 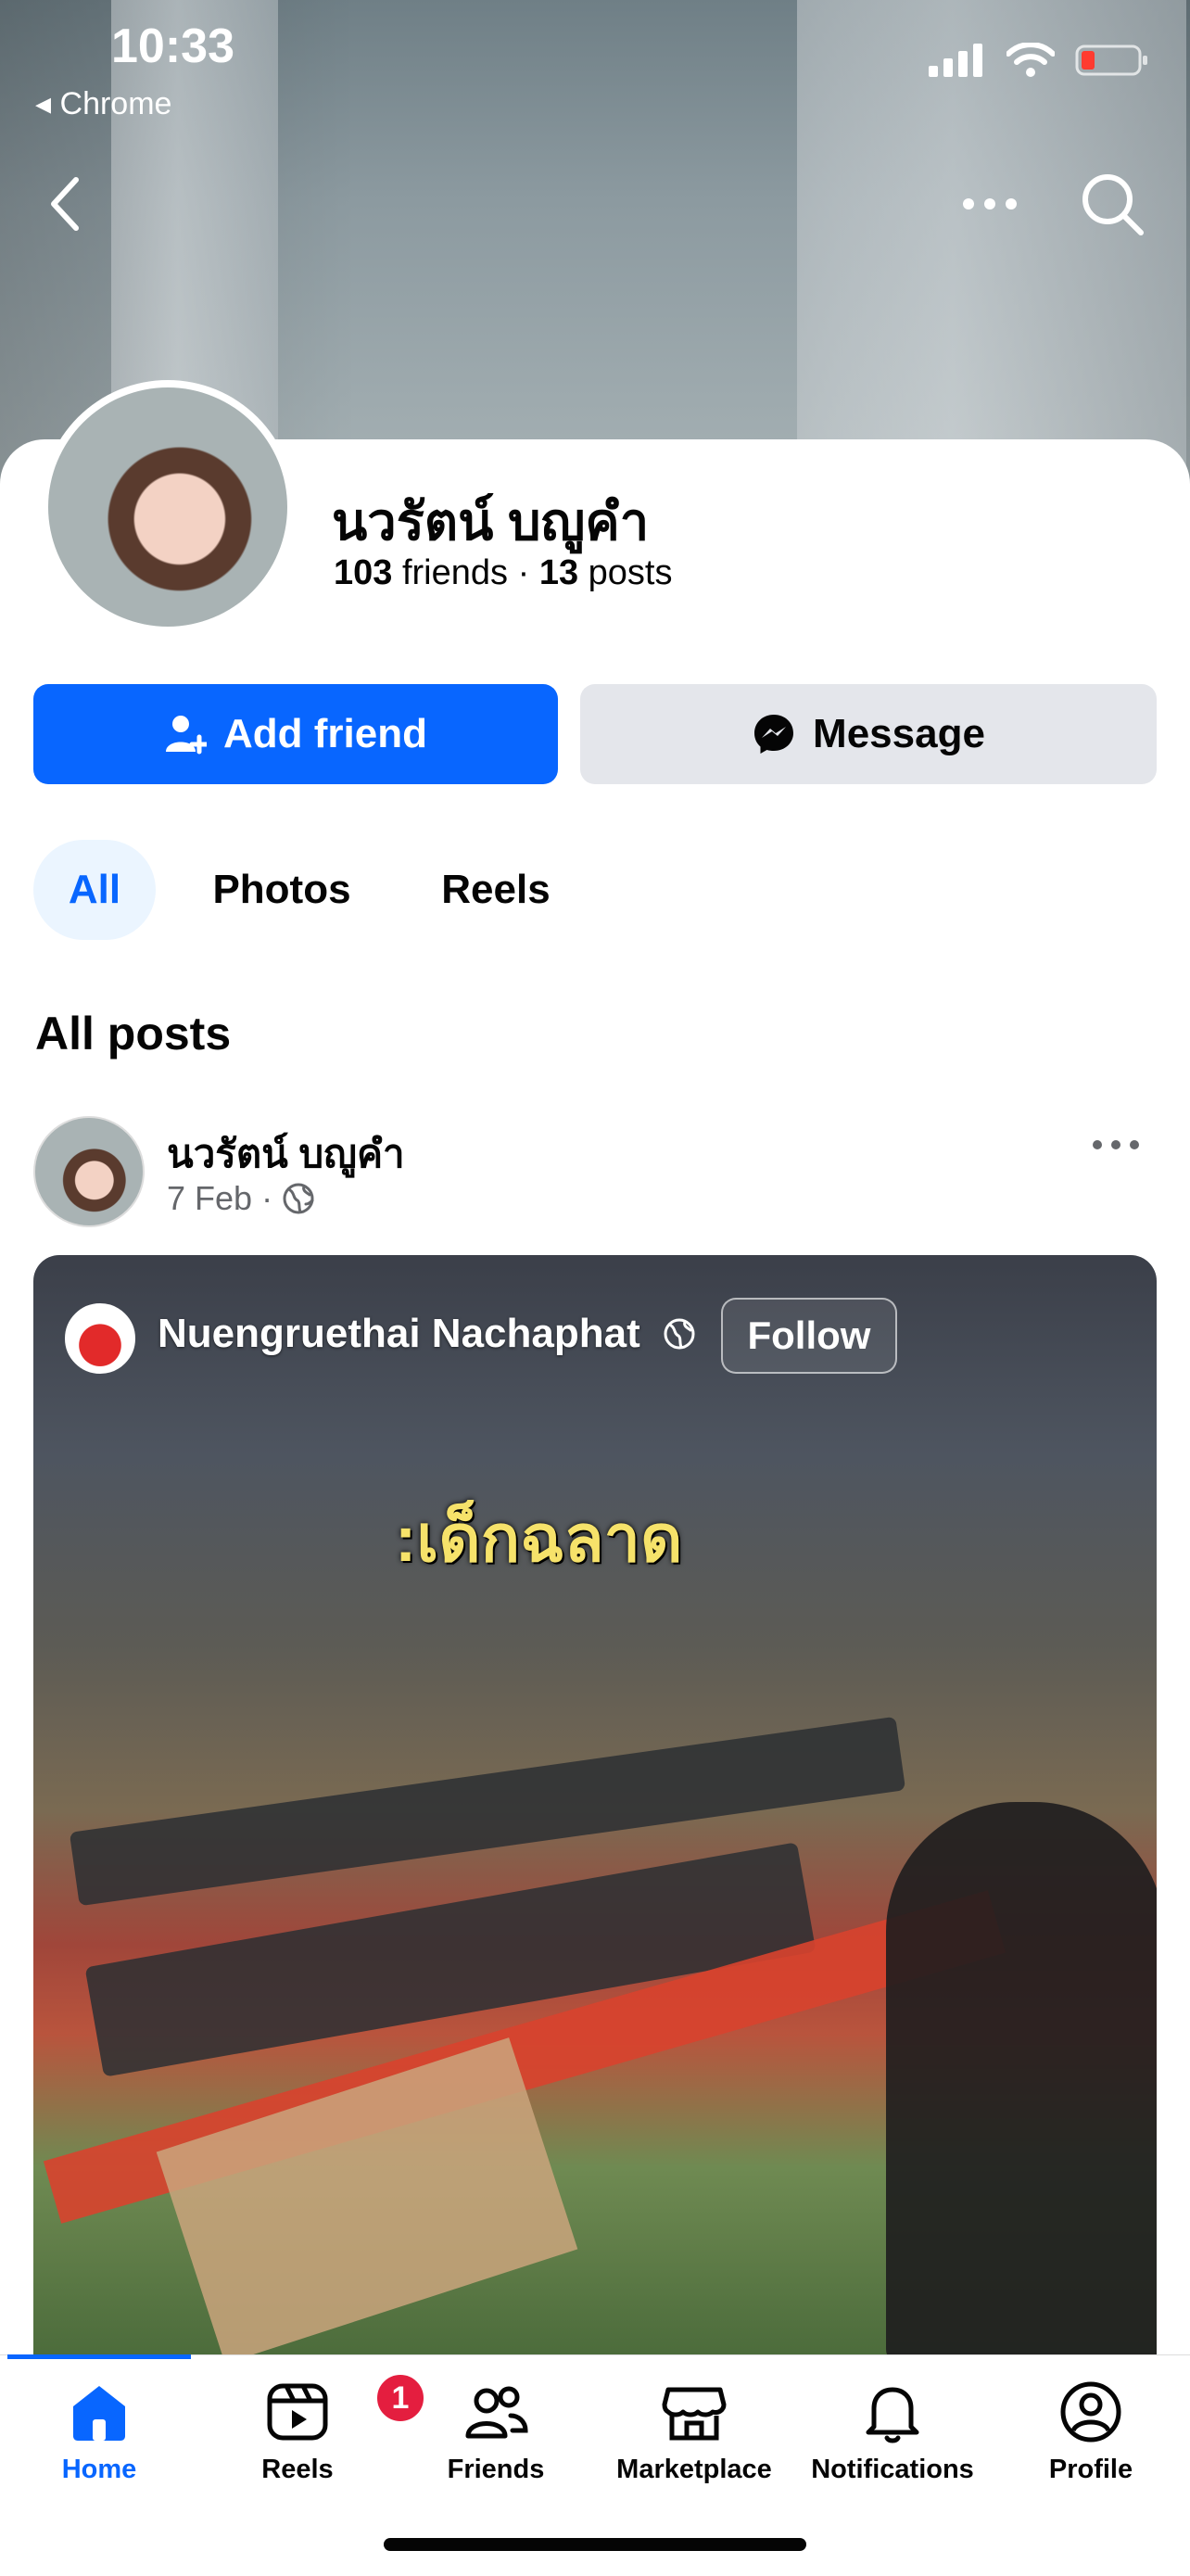 What do you see at coordinates (694, 2469) in the screenshot?
I see `nav-marketplace-label: Marketplace` at bounding box center [694, 2469].